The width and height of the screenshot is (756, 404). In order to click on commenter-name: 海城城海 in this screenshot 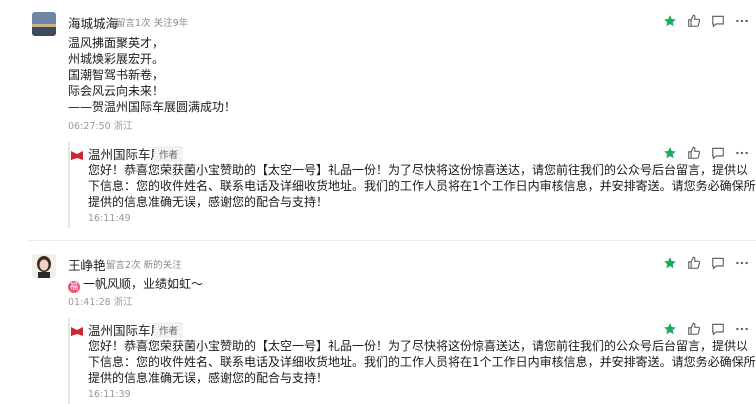, I will do `click(93, 22)`.